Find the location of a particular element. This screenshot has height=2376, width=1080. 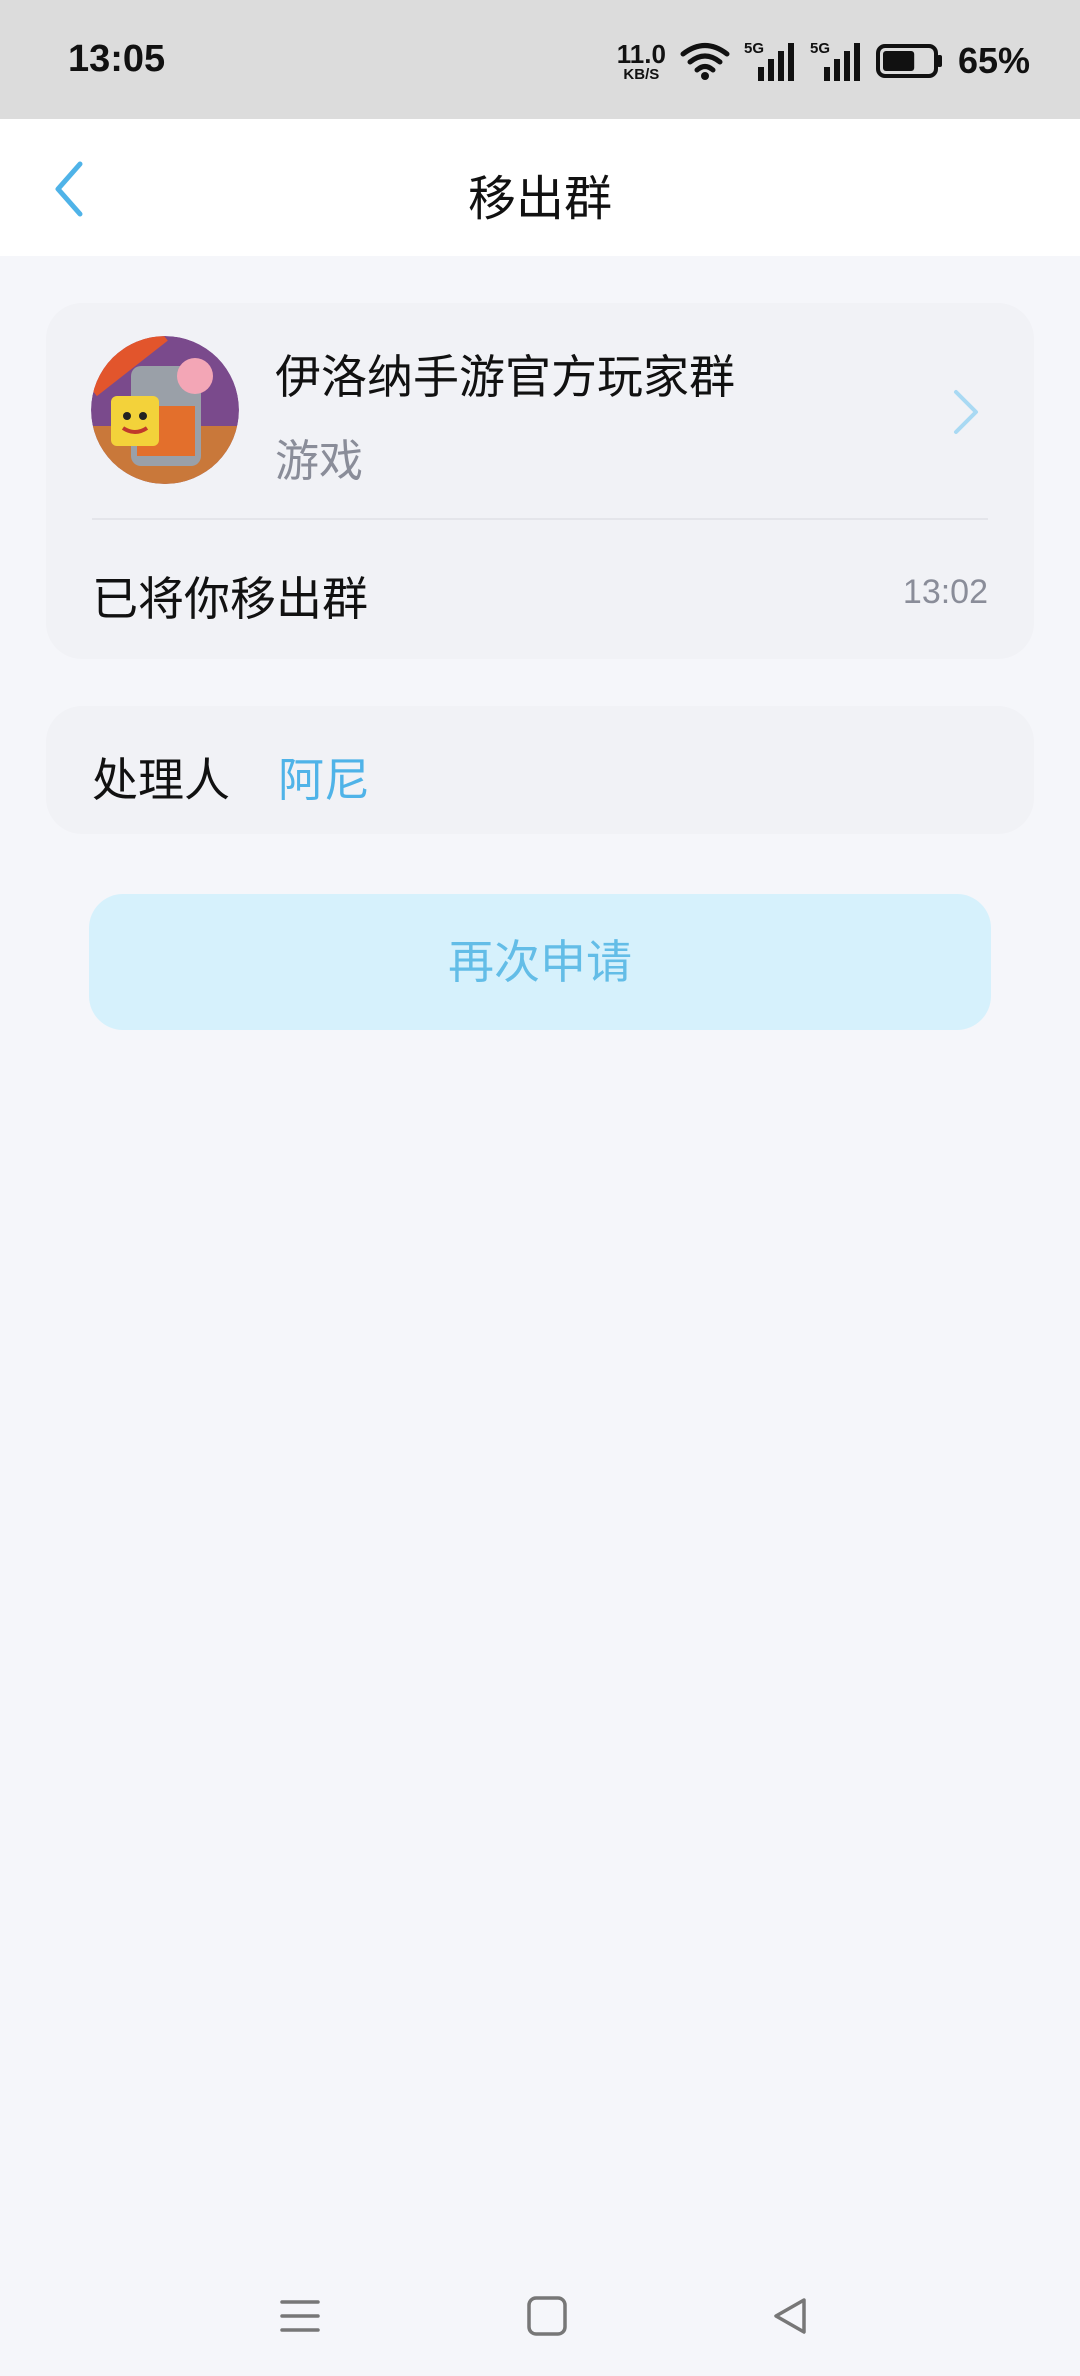

handler-card: 处理人 阿尼 is located at coordinates (540, 770).